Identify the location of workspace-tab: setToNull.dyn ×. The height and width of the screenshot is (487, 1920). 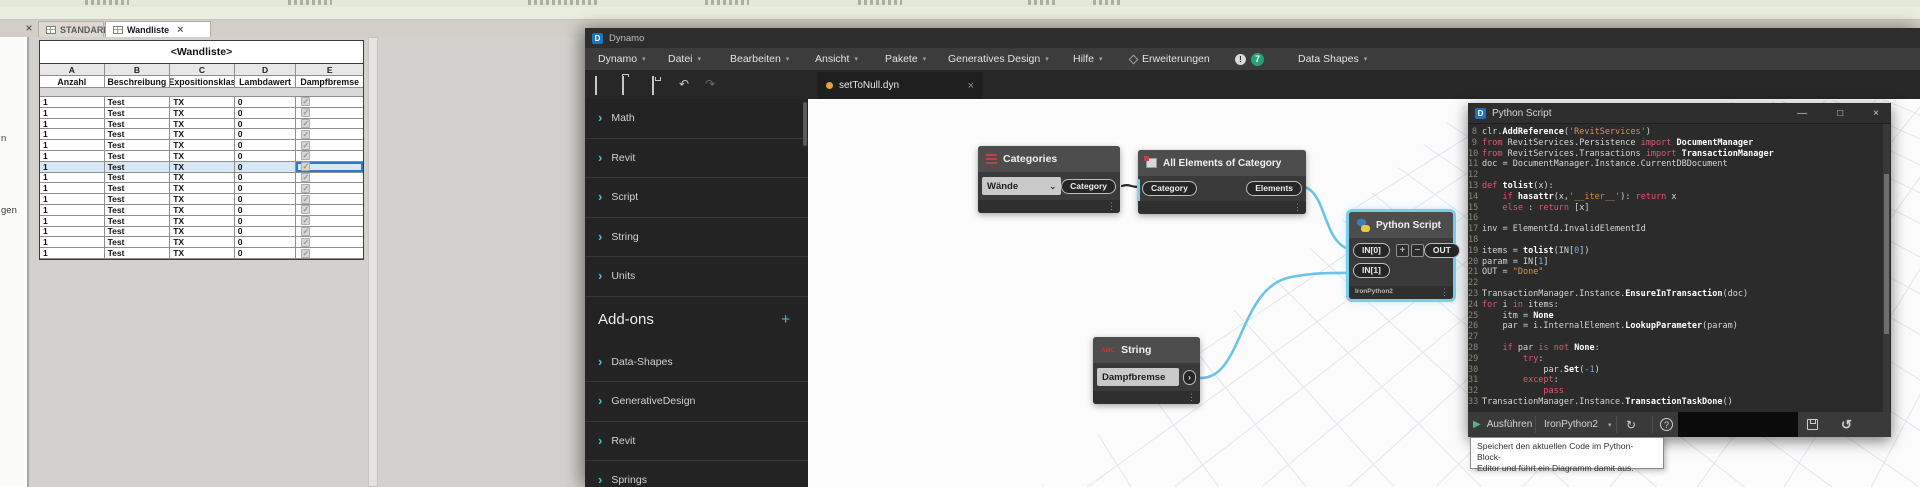
(900, 85).